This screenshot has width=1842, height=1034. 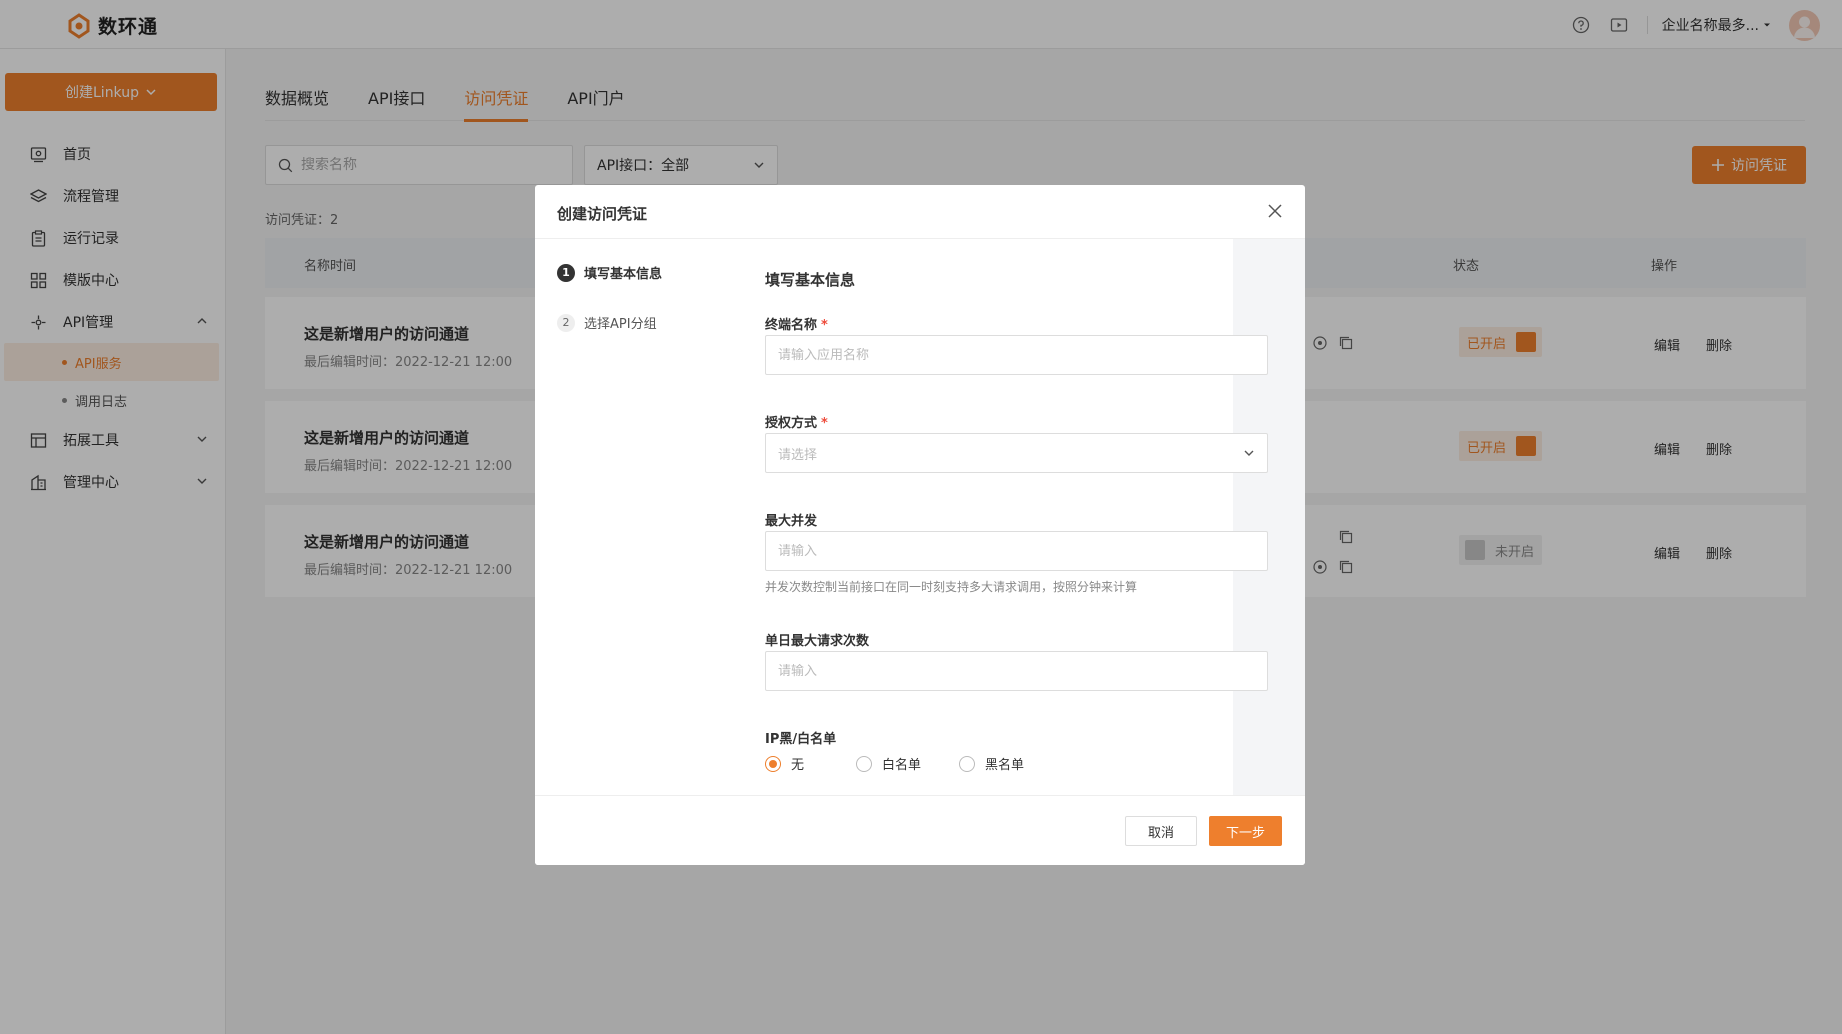 I want to click on cancel-button: 取消, so click(x=1161, y=831).